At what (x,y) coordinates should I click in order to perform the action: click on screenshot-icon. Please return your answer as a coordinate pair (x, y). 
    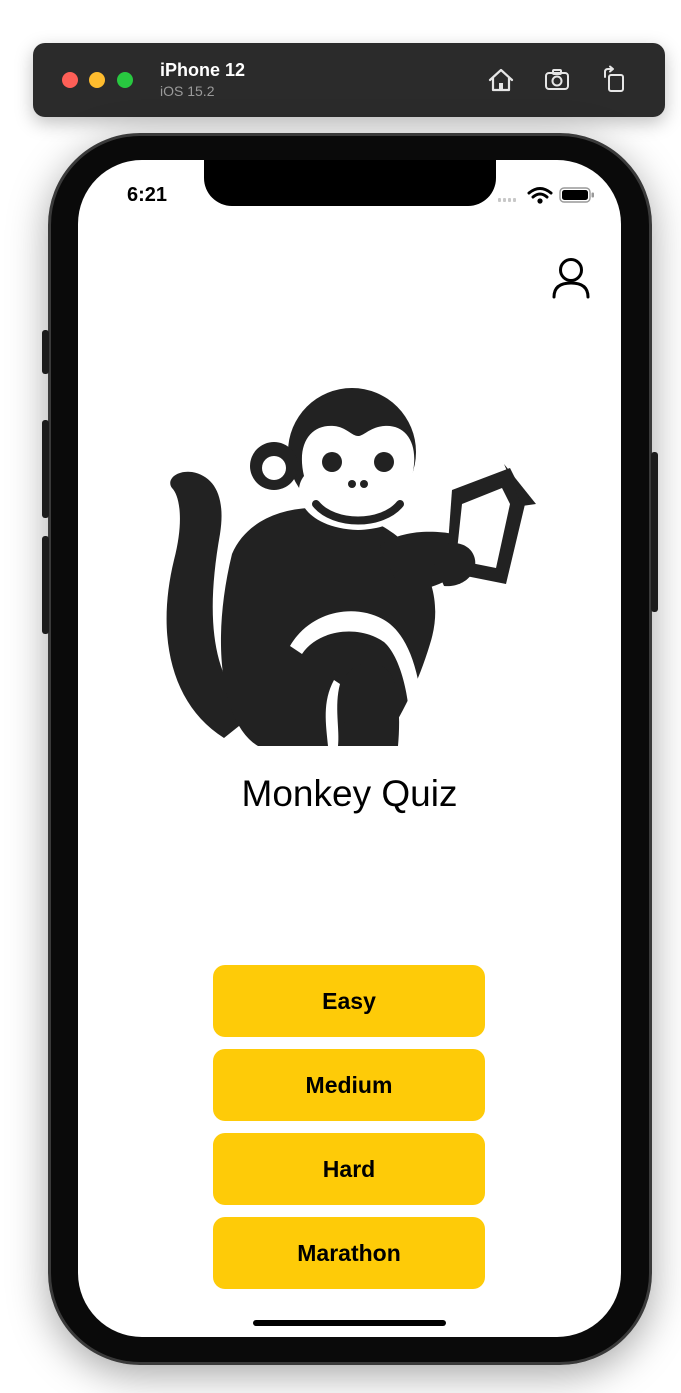
    Looking at the image, I should click on (557, 79).